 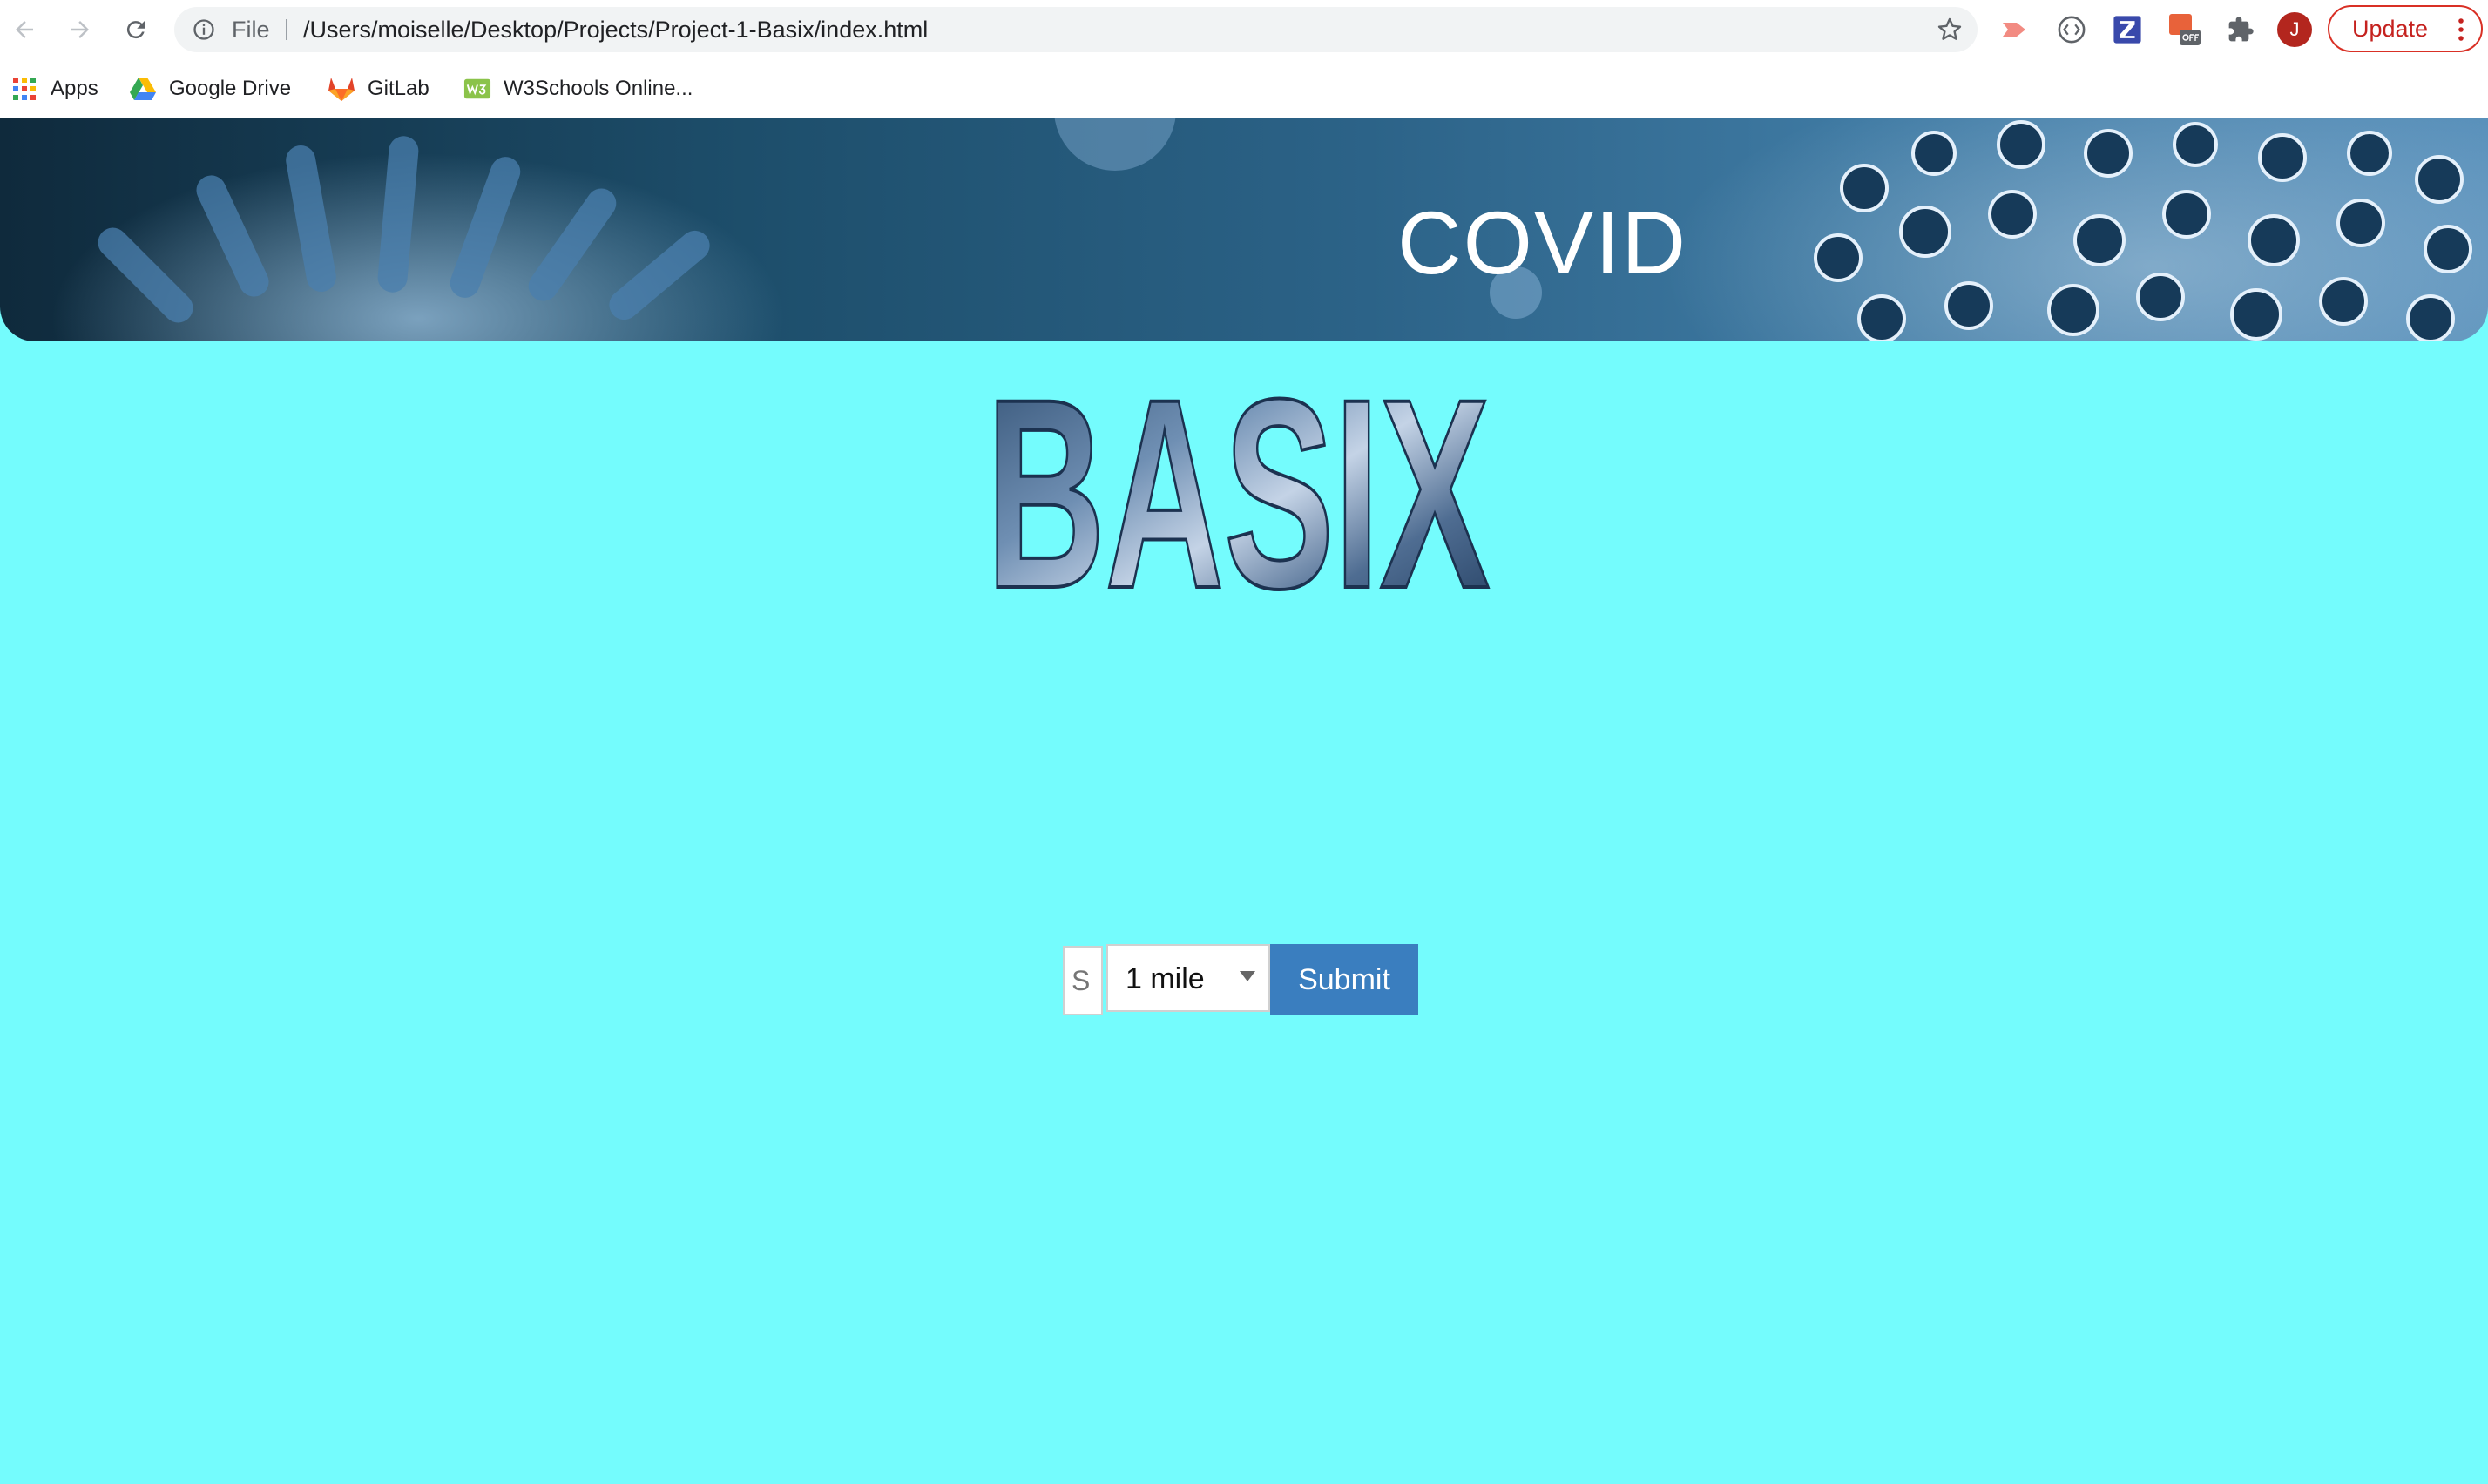 What do you see at coordinates (75, 88) in the screenshot?
I see `bookmark-label: Apps` at bounding box center [75, 88].